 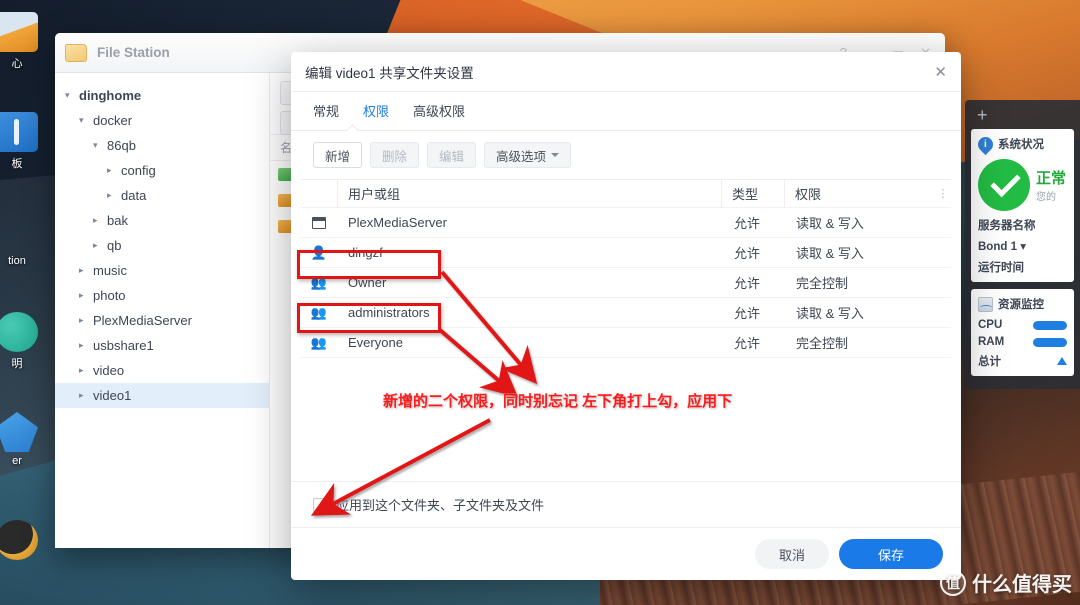 I want to click on tree-item-video: ▸ video, so click(x=162, y=370).